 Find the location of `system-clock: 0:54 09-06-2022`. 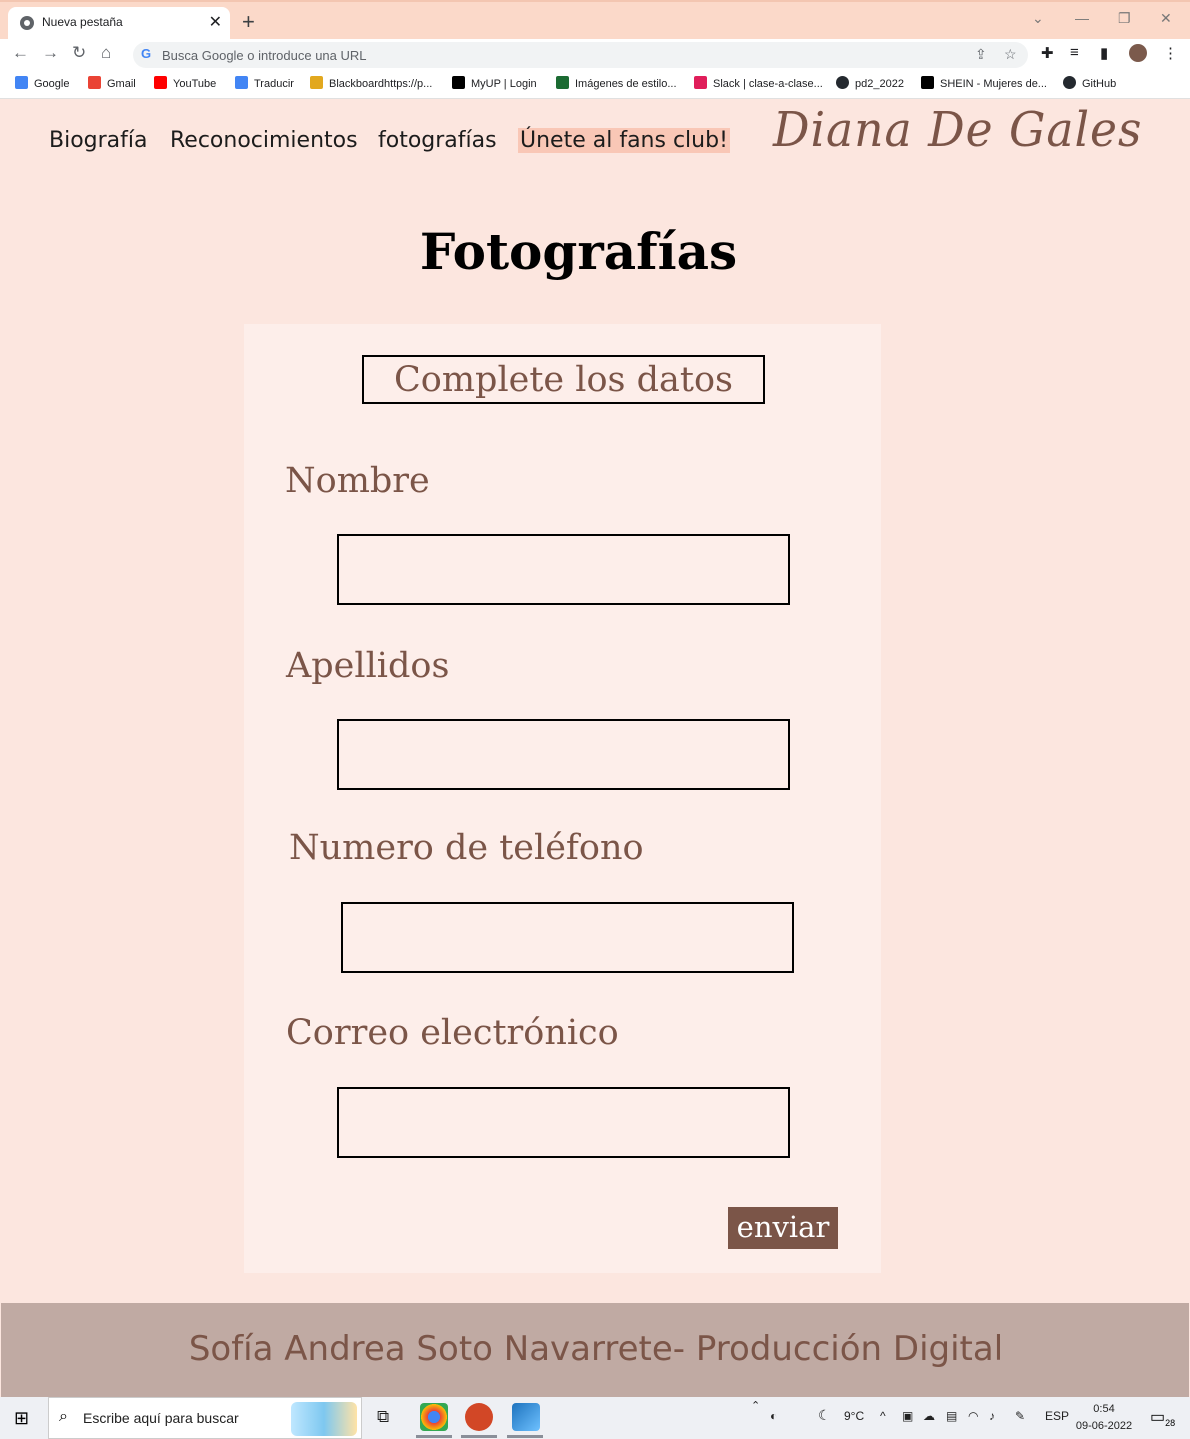

system-clock: 0:54 09-06-2022 is located at coordinates (1104, 1418).